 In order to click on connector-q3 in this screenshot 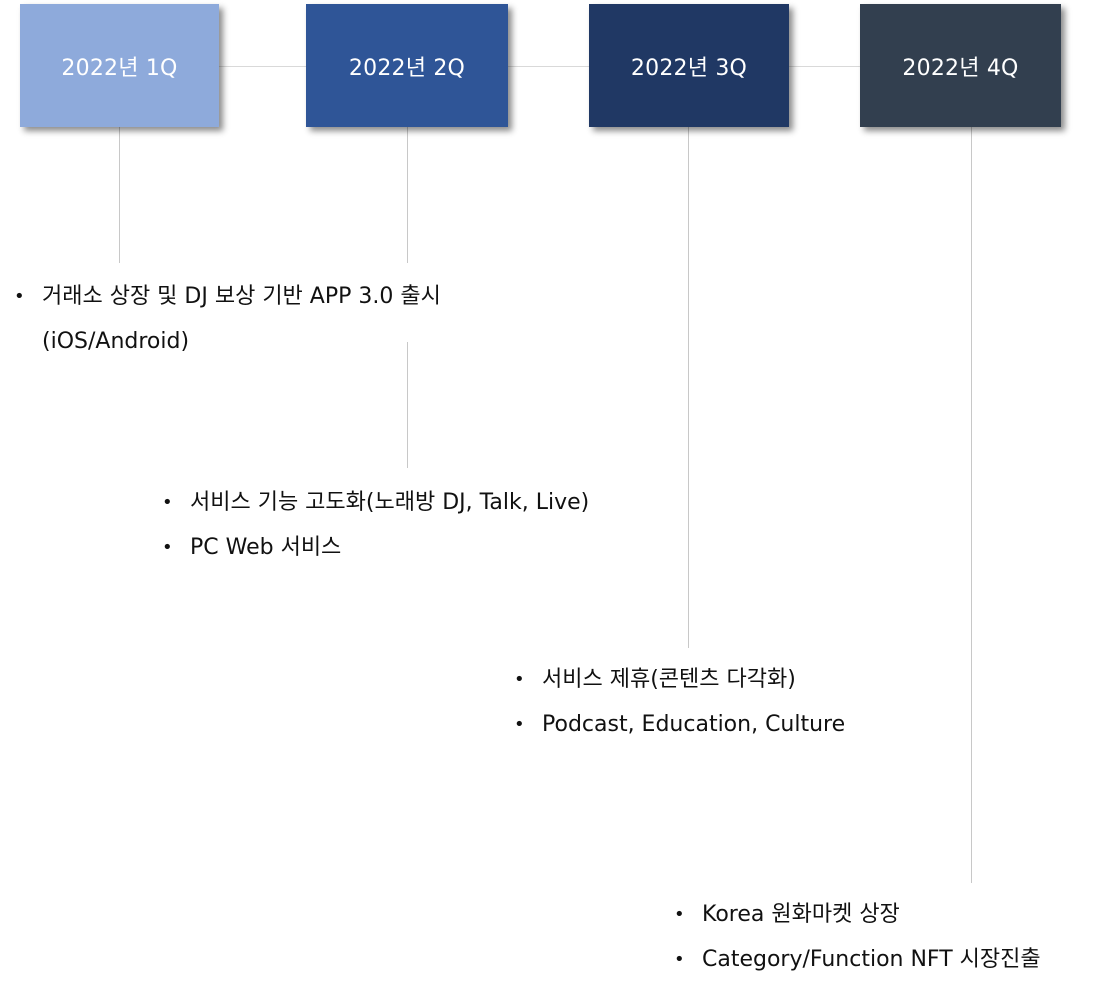, I will do `click(688, 387)`.